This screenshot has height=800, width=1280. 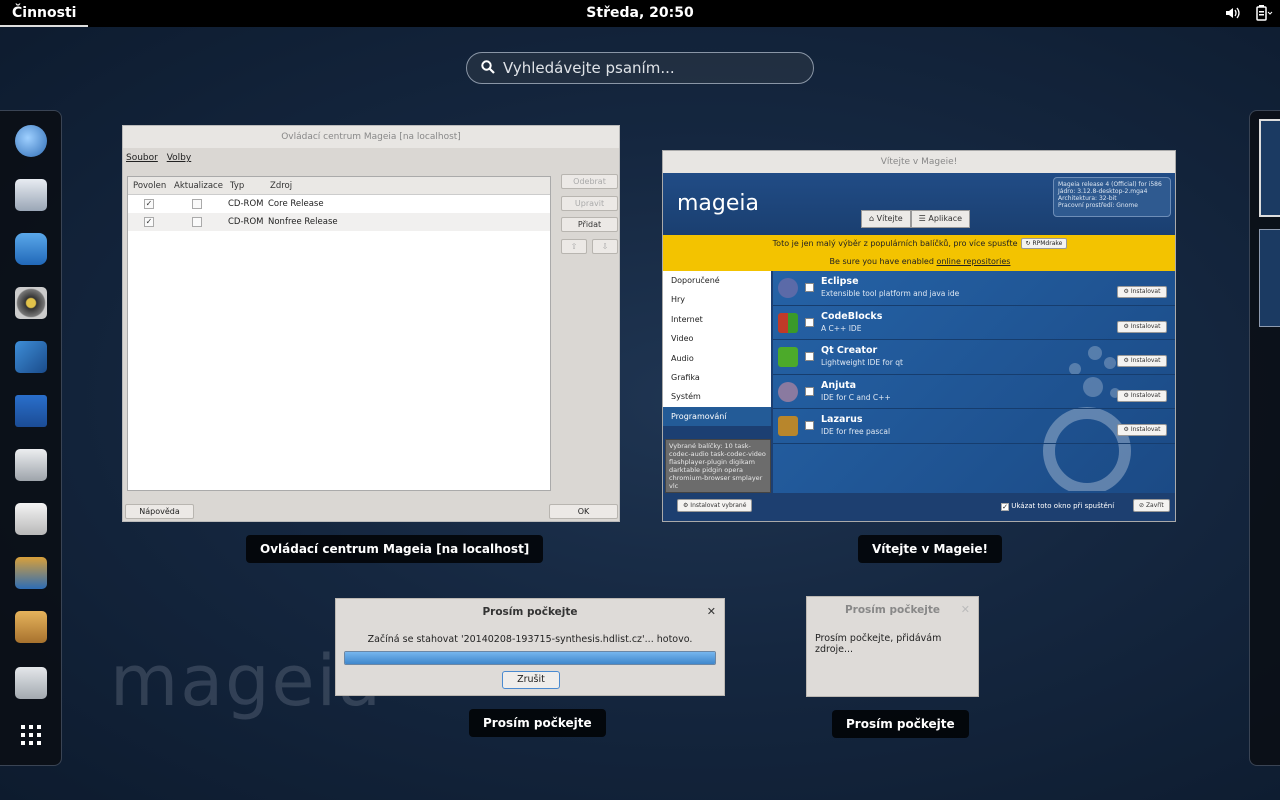 What do you see at coordinates (973, 261) in the screenshot?
I see `online-repositories-link: online repositories` at bounding box center [973, 261].